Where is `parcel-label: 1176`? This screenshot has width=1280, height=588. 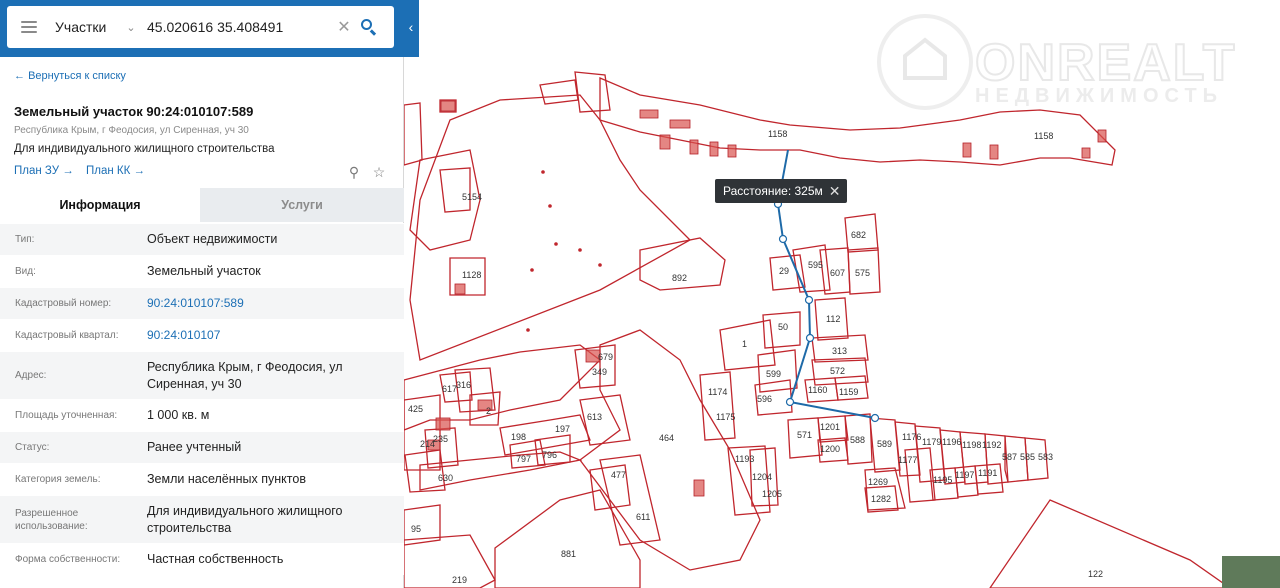
parcel-label: 1176 is located at coordinates (911, 437).